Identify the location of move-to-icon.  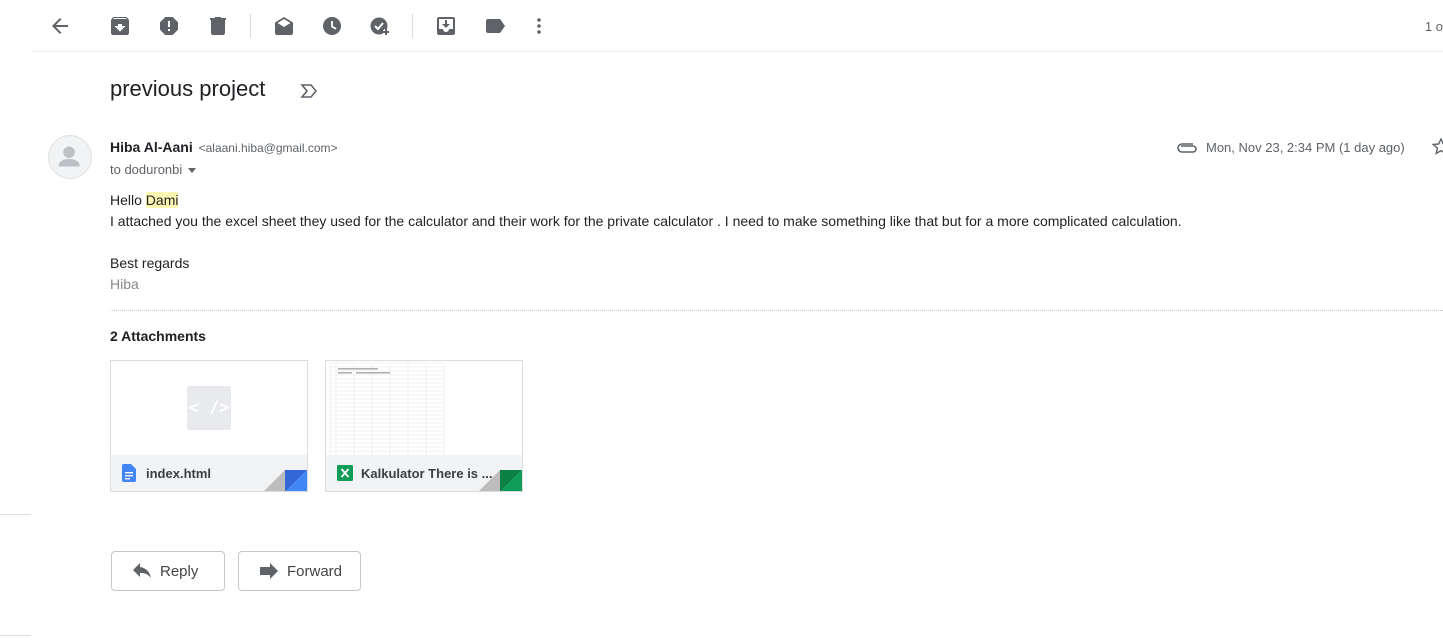
(446, 26).